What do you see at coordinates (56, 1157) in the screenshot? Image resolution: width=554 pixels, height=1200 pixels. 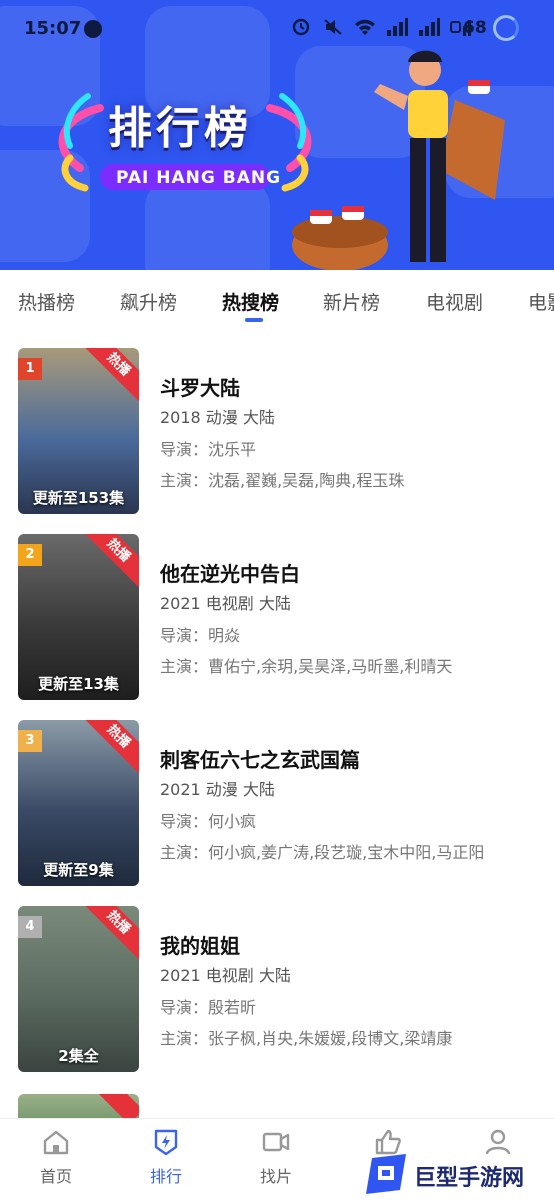 I see `nav-home: 首页` at bounding box center [56, 1157].